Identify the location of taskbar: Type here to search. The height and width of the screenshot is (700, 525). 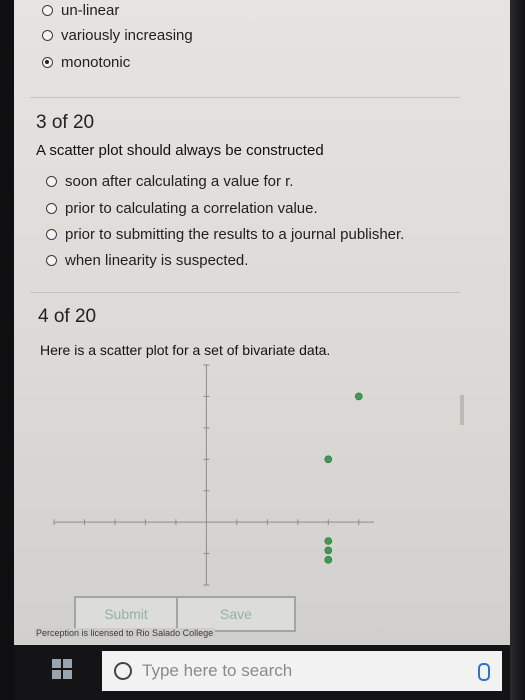
(262, 672).